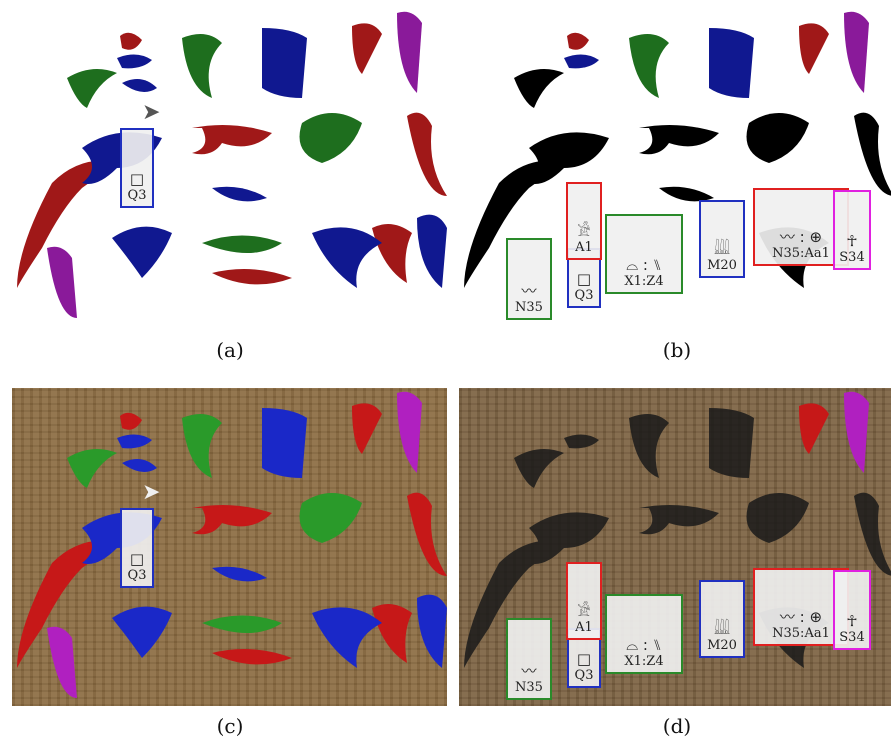  I want to click on label-box-x1z4: ⌓ : ⑊ X1:Z4, so click(644, 254).